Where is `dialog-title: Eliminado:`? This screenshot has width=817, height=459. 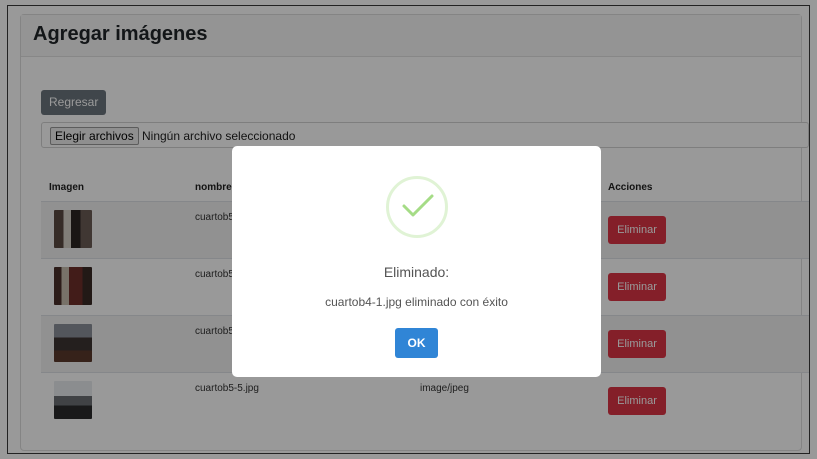 dialog-title: Eliminado: is located at coordinates (416, 272).